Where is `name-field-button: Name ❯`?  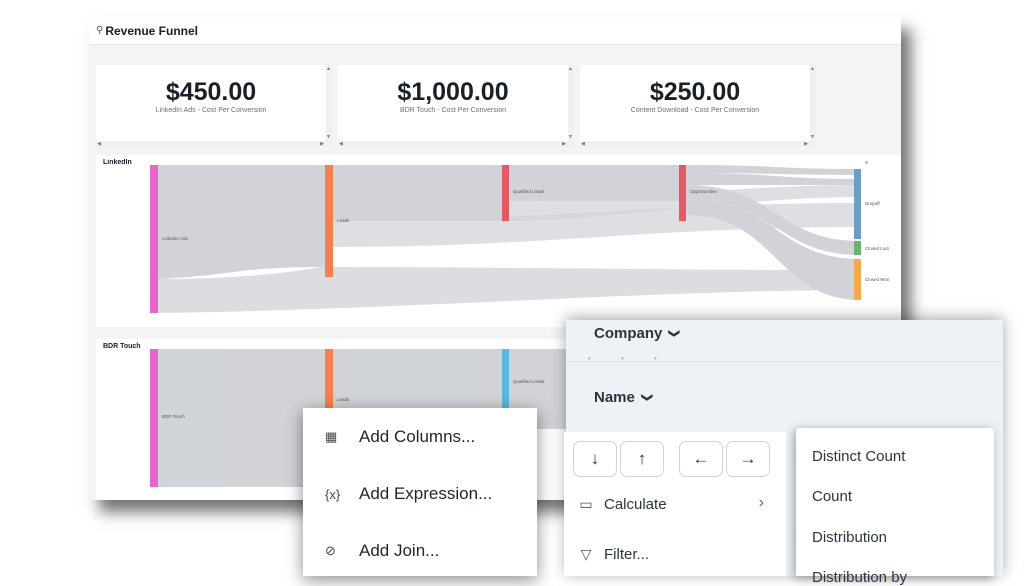 name-field-button: Name ❯ is located at coordinates (623, 397).